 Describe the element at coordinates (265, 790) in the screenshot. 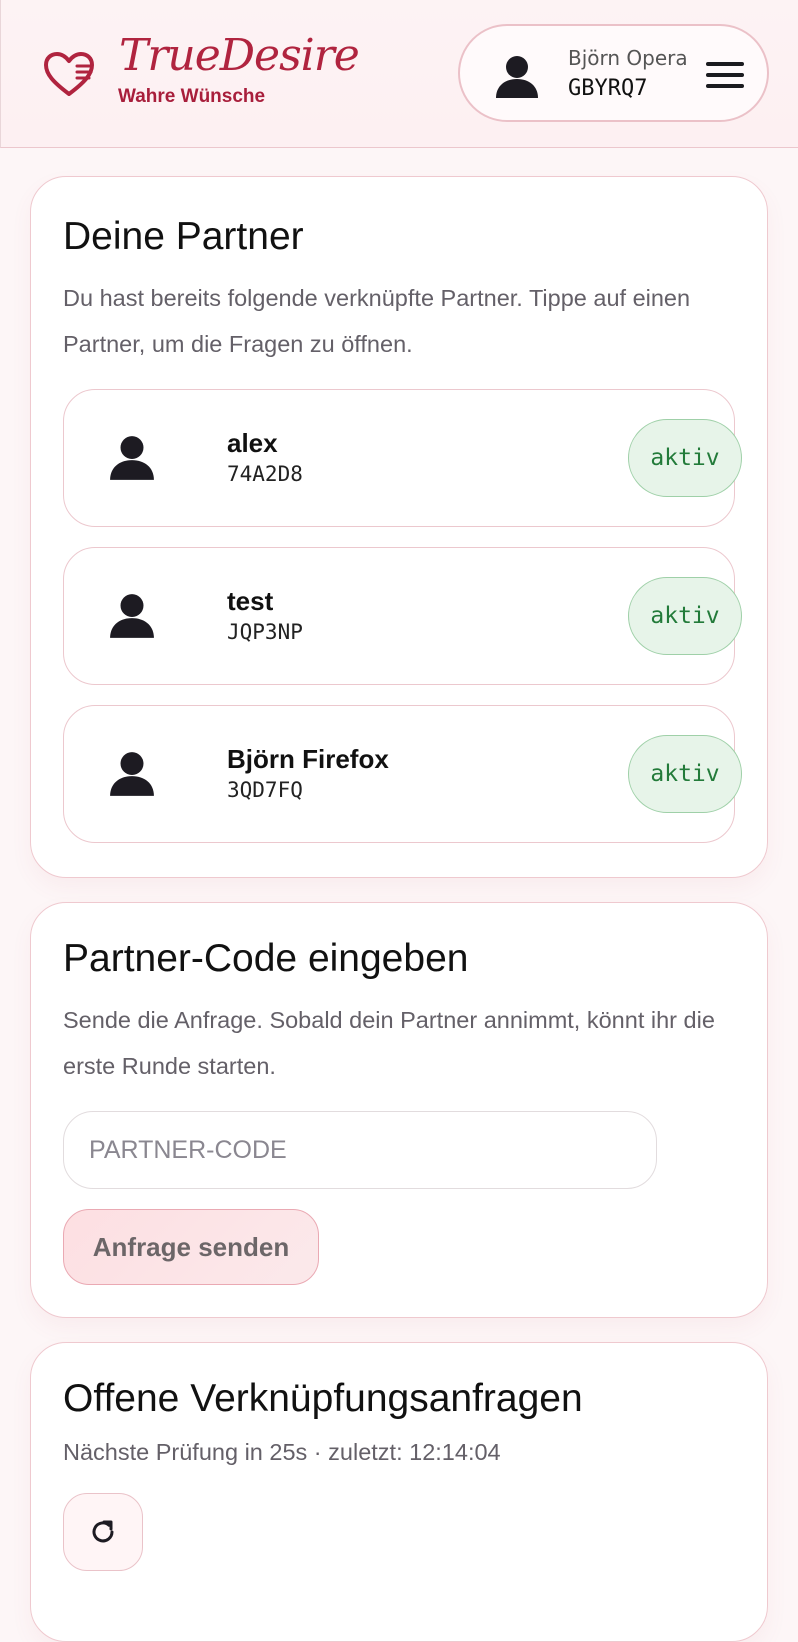

I see `partner-code: 3QD7FQ` at that location.